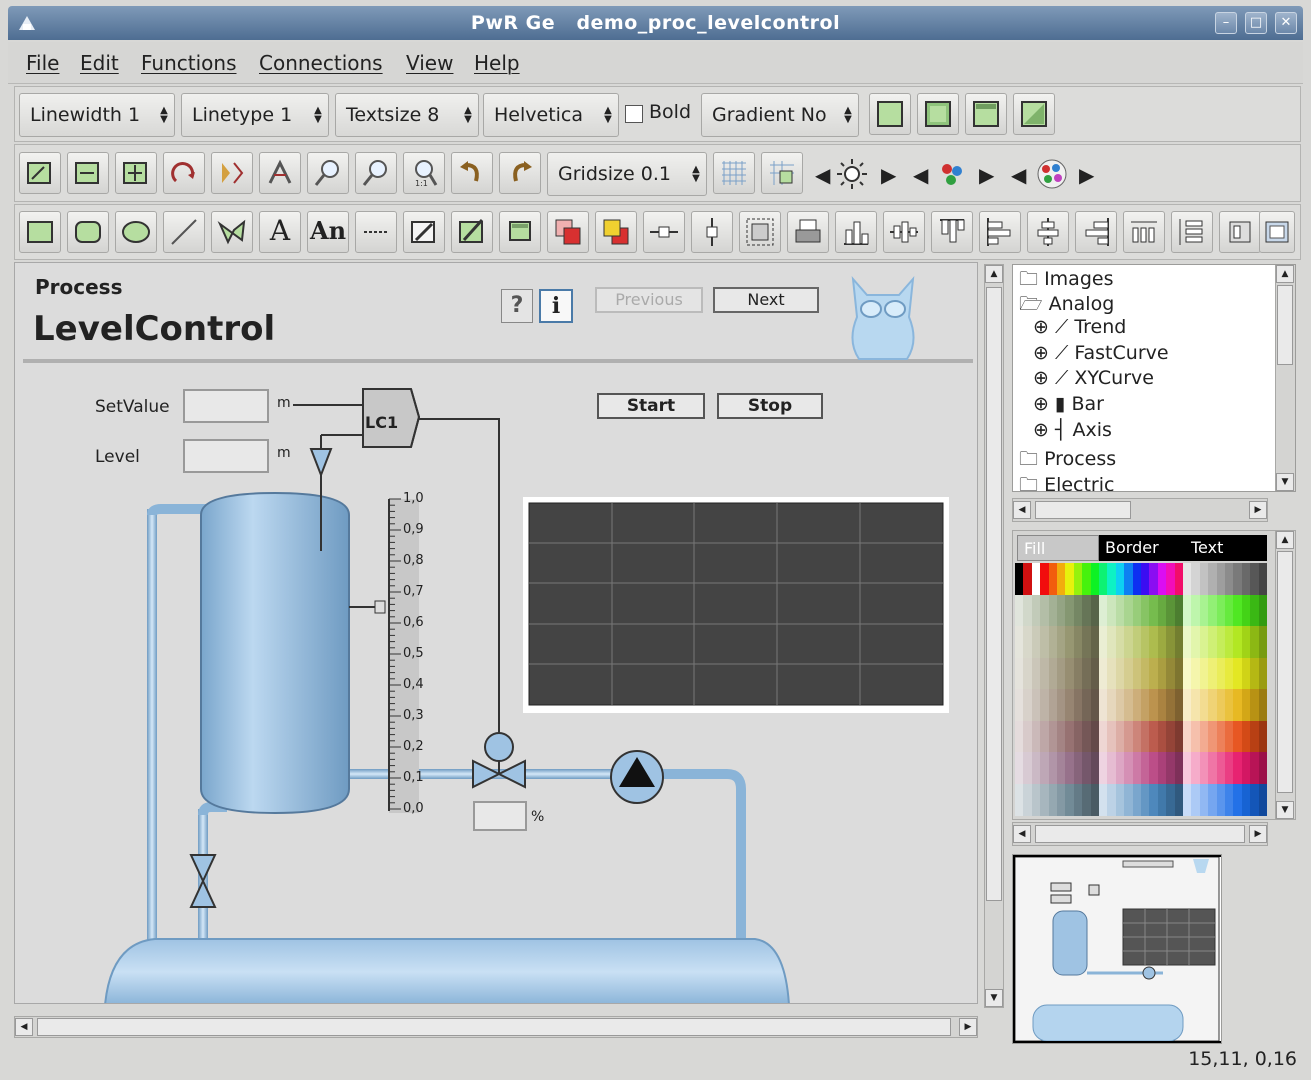 Image resolution: width=1311 pixels, height=1080 pixels. Describe the element at coordinates (1277, 232) in the screenshot. I see `table-object-button` at that location.